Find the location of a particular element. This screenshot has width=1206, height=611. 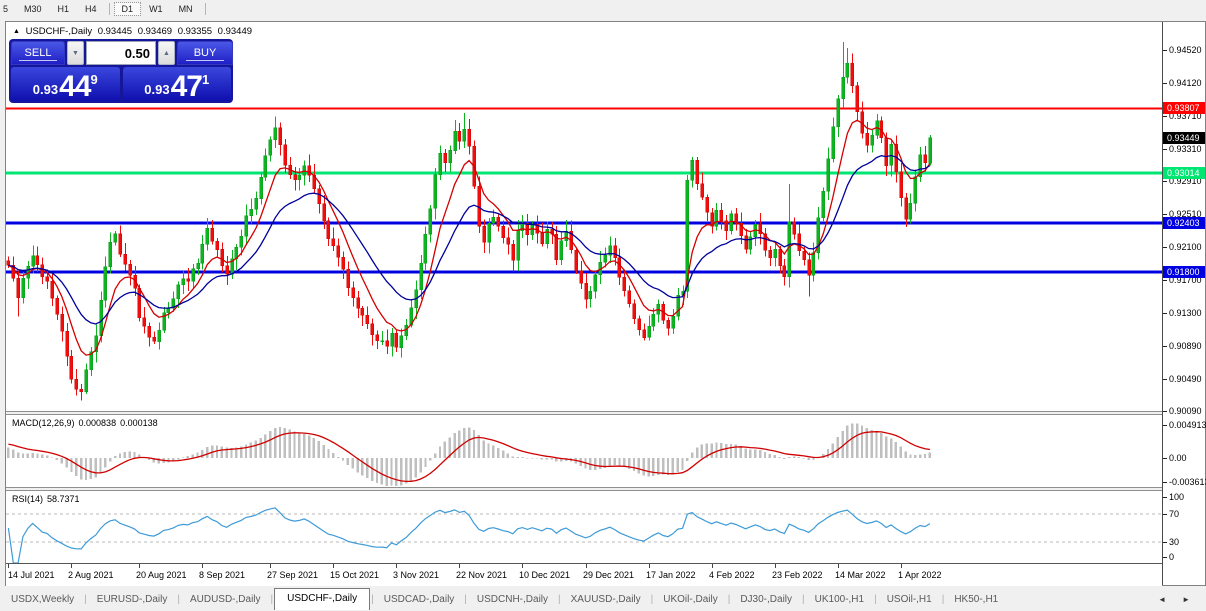

symbol-tab-ukoil: UKOil-,Daily is located at coordinates (690, 599).